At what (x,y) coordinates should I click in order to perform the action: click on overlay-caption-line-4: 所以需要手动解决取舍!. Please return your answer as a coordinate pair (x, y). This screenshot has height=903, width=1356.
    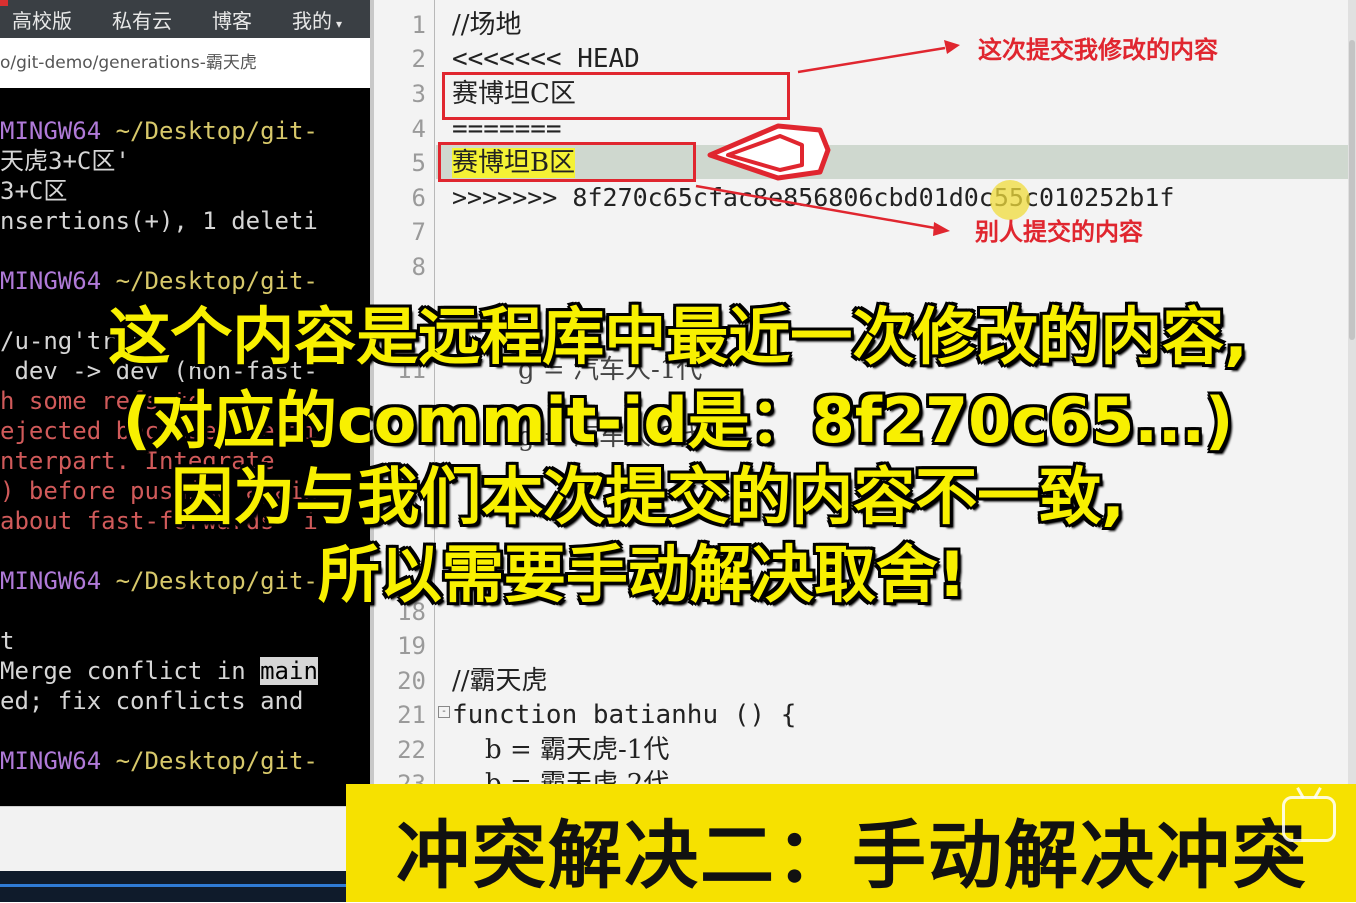
    Looking at the image, I should click on (642, 574).